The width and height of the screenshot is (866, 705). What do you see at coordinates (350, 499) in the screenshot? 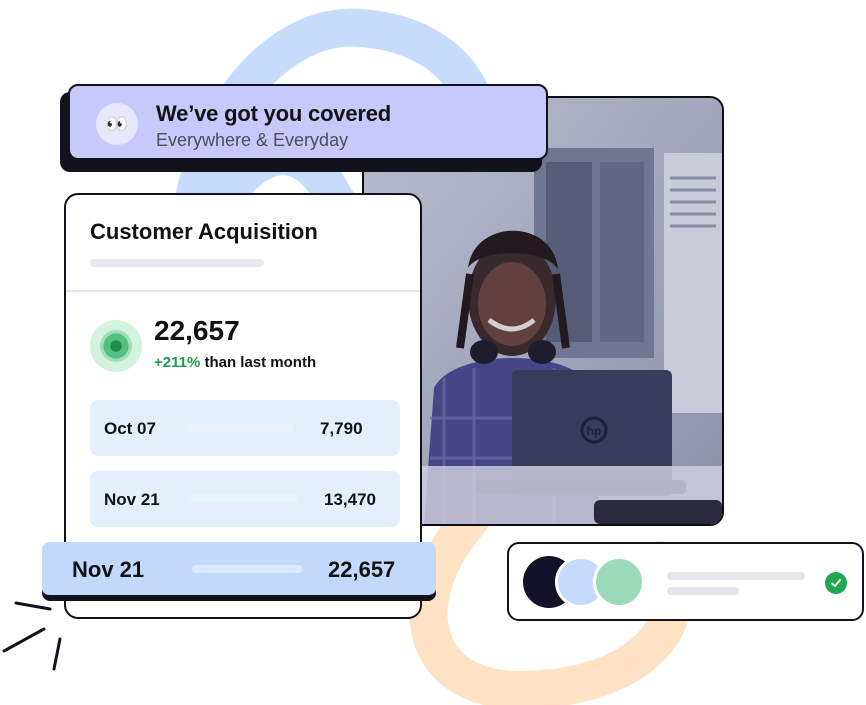
I see `row-value: 13,470` at bounding box center [350, 499].